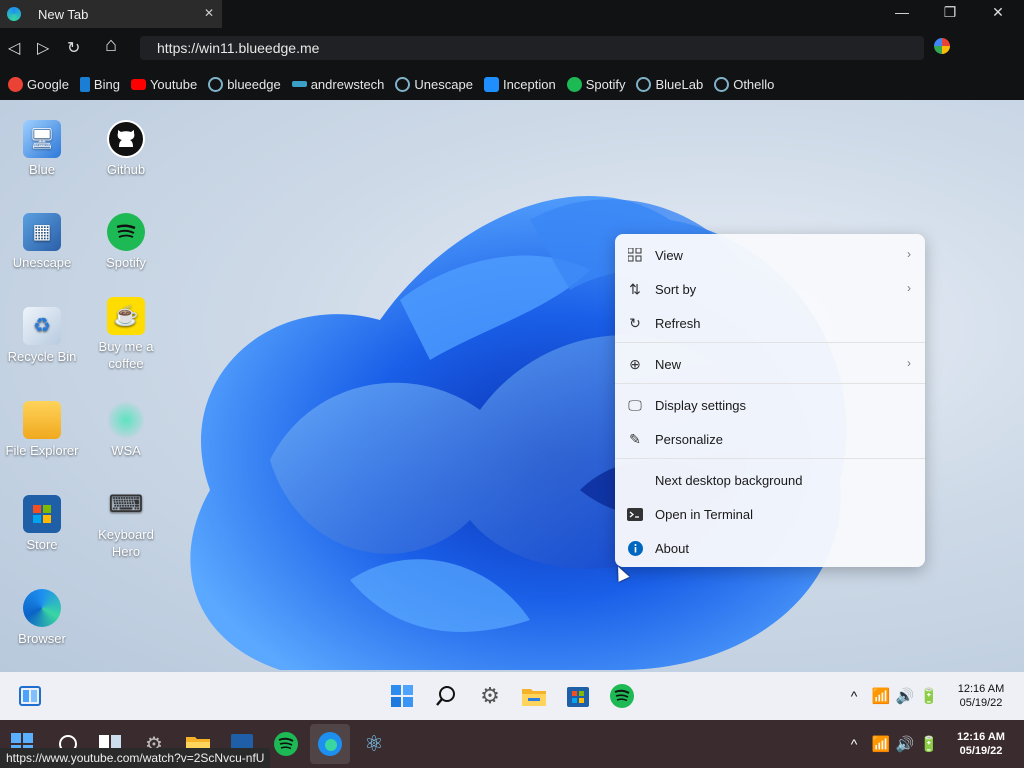 The width and height of the screenshot is (1024, 768). I want to click on file-explorer-icon, so click(534, 696).